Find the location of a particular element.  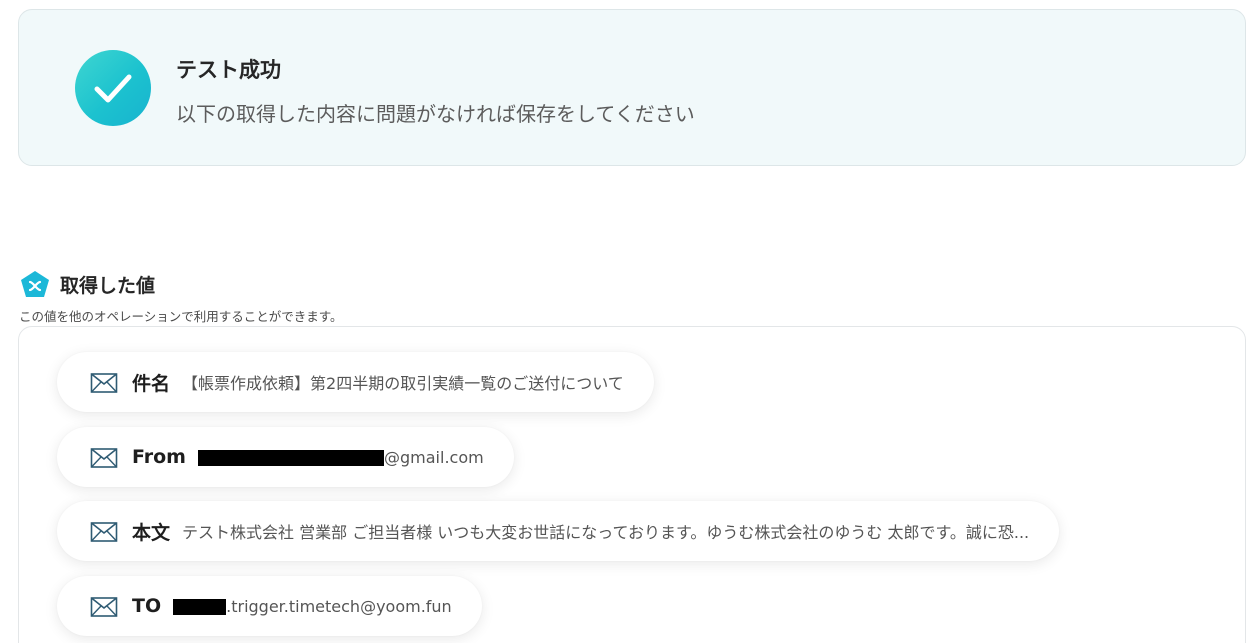

field-value-from: @gmail.com is located at coordinates (341, 457).